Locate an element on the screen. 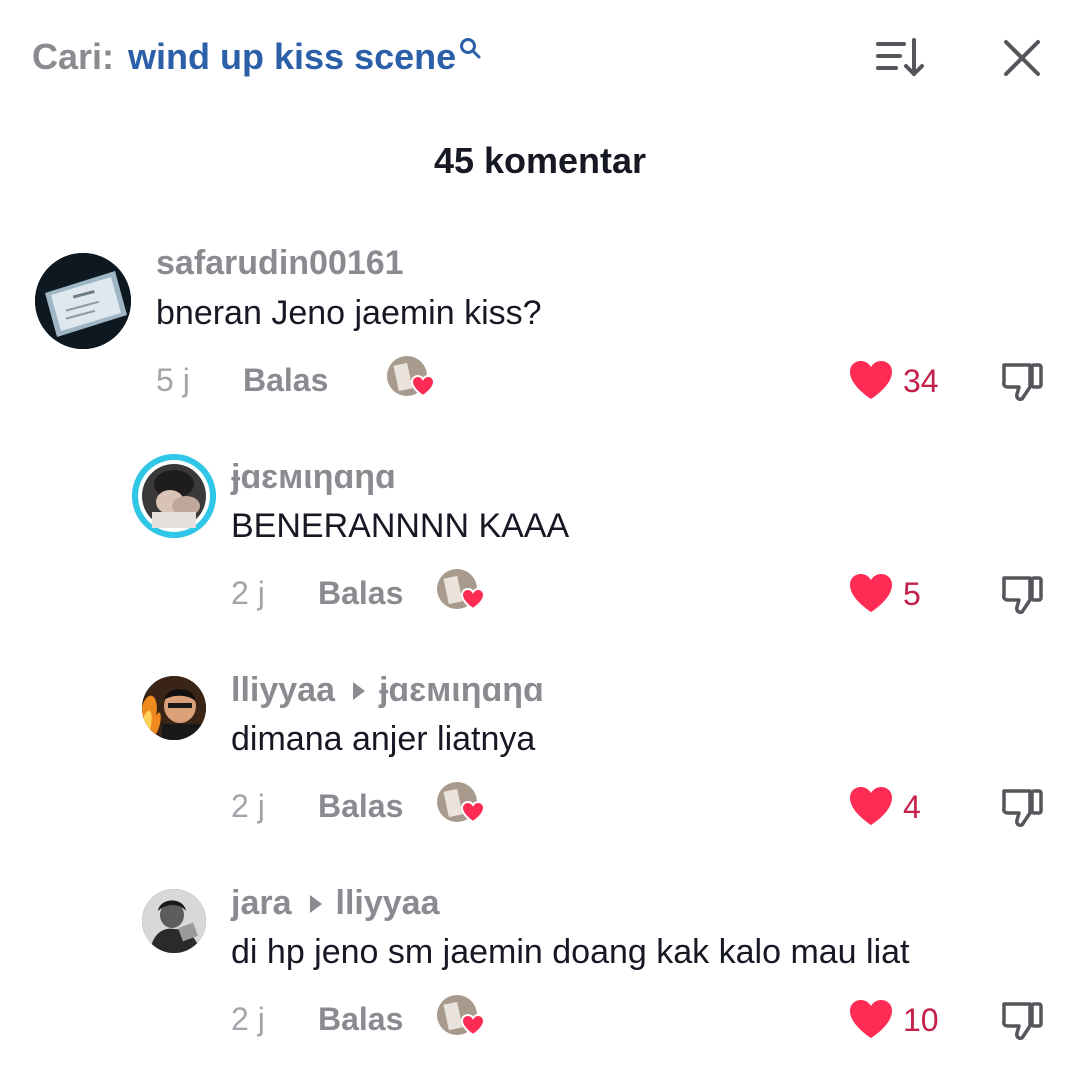 Image resolution: width=1080 pixels, height=1080 pixels. like-count: 5 is located at coordinates (912, 594).